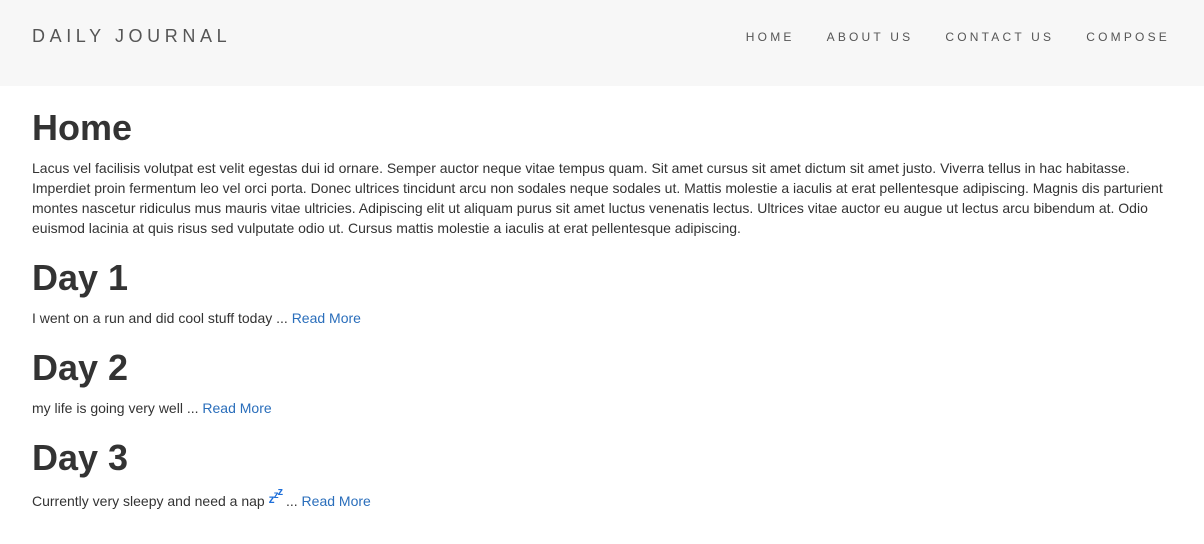 Image resolution: width=1204 pixels, height=544 pixels. I want to click on post-excerpt: my life is going very well ... Read More, so click(602, 408).